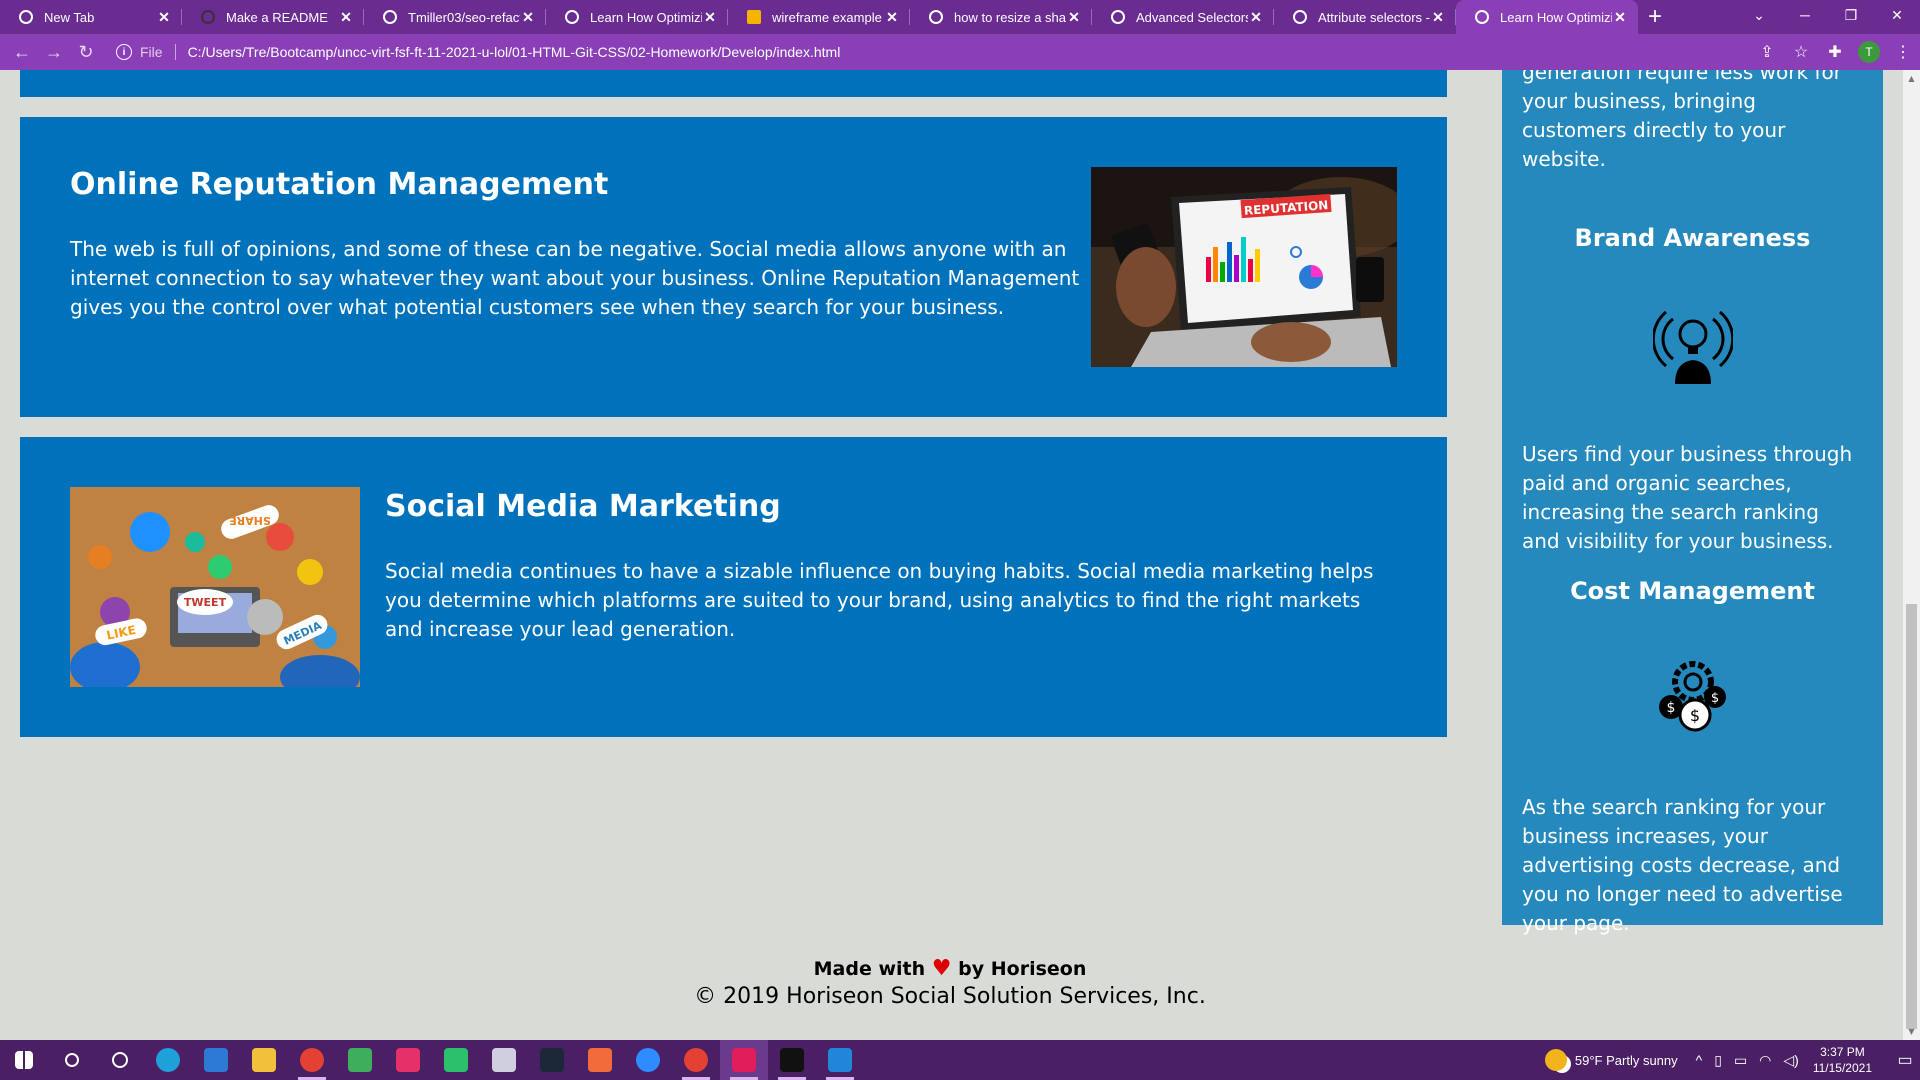 This screenshot has height=1080, width=1920. What do you see at coordinates (1692, 696) in the screenshot?
I see `cost-management-icon: $ $ $` at bounding box center [1692, 696].